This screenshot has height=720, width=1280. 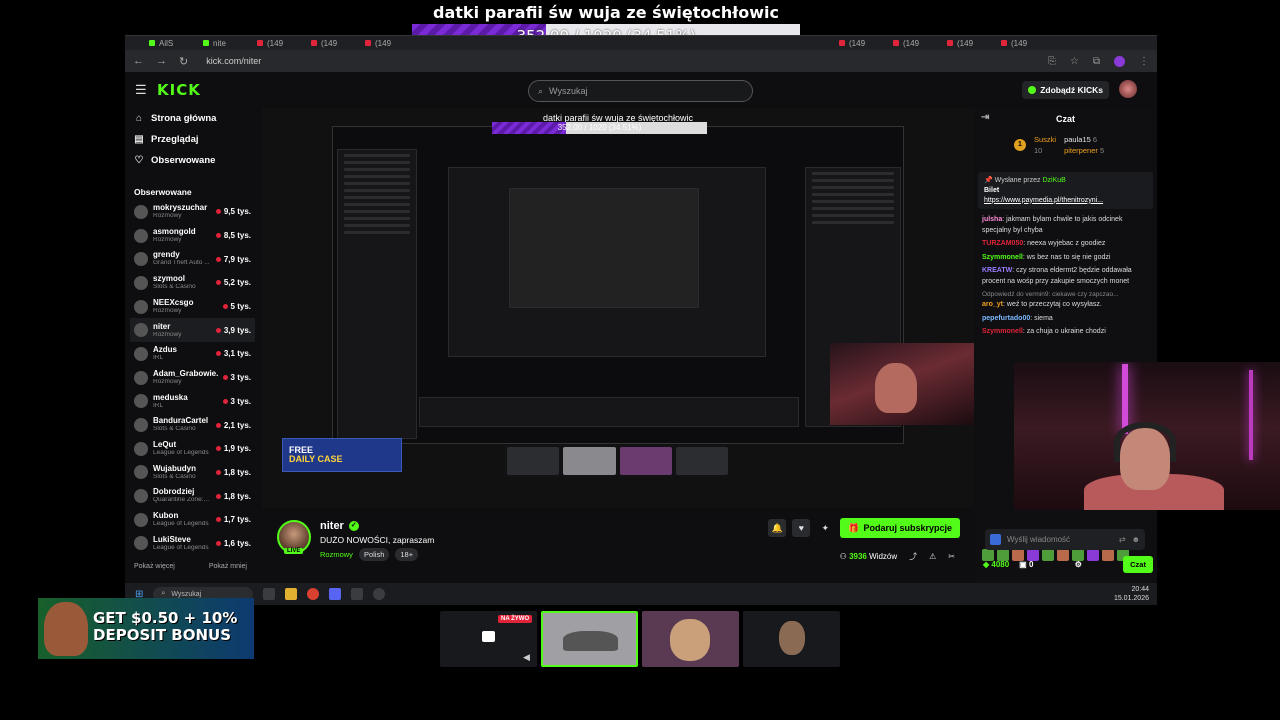 What do you see at coordinates (842, 43) in the screenshot?
I see `youtube-favicon-icon` at bounding box center [842, 43].